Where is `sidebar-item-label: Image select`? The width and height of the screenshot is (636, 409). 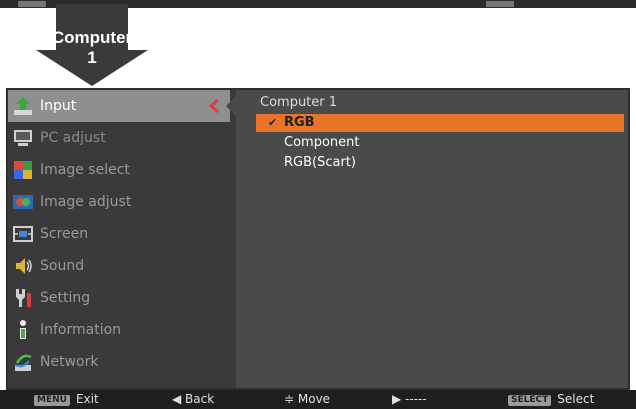 sidebar-item-label: Image select is located at coordinates (85, 170).